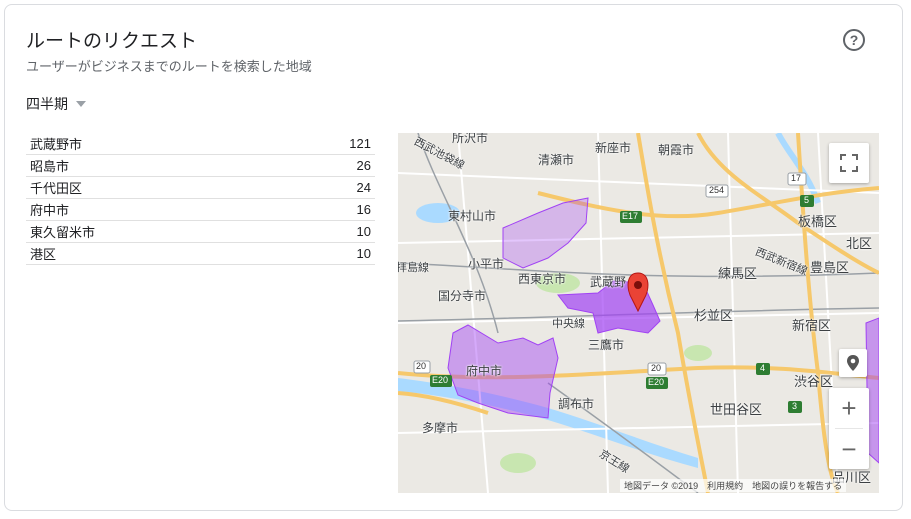  I want to click on region-count: 16, so click(363, 209).